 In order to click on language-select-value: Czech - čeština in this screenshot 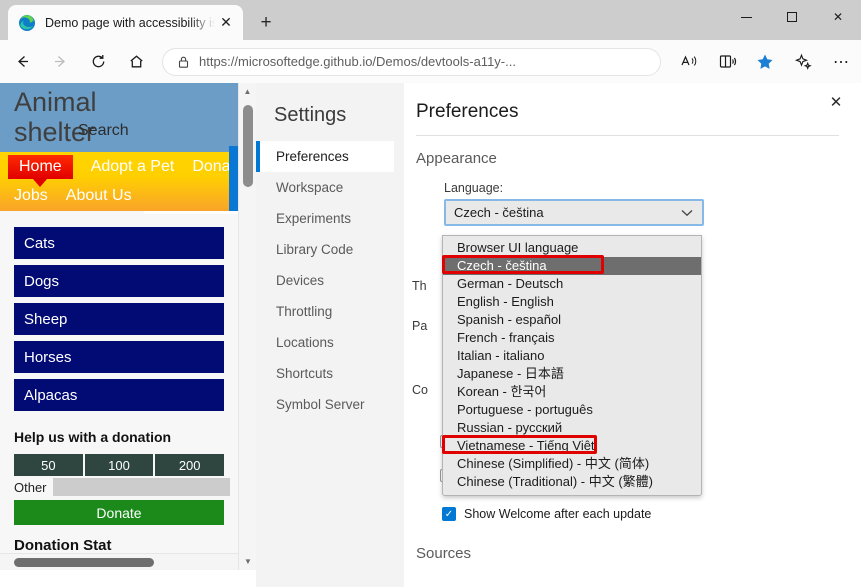, I will do `click(499, 212)`.